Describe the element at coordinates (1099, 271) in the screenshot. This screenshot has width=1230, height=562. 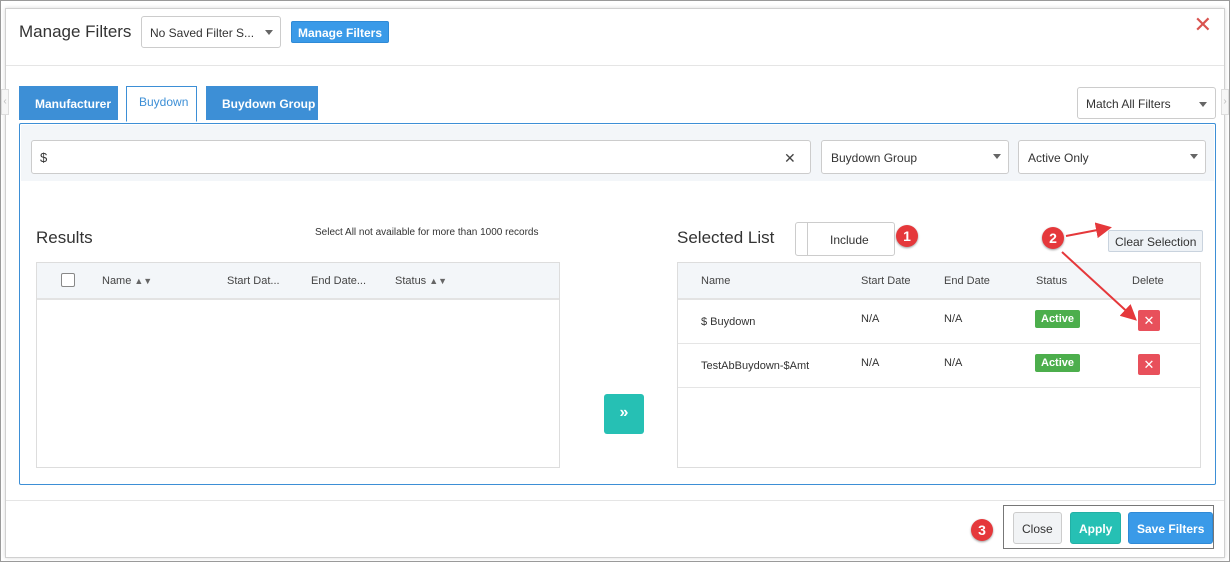
I see `annotation-arrows` at that location.